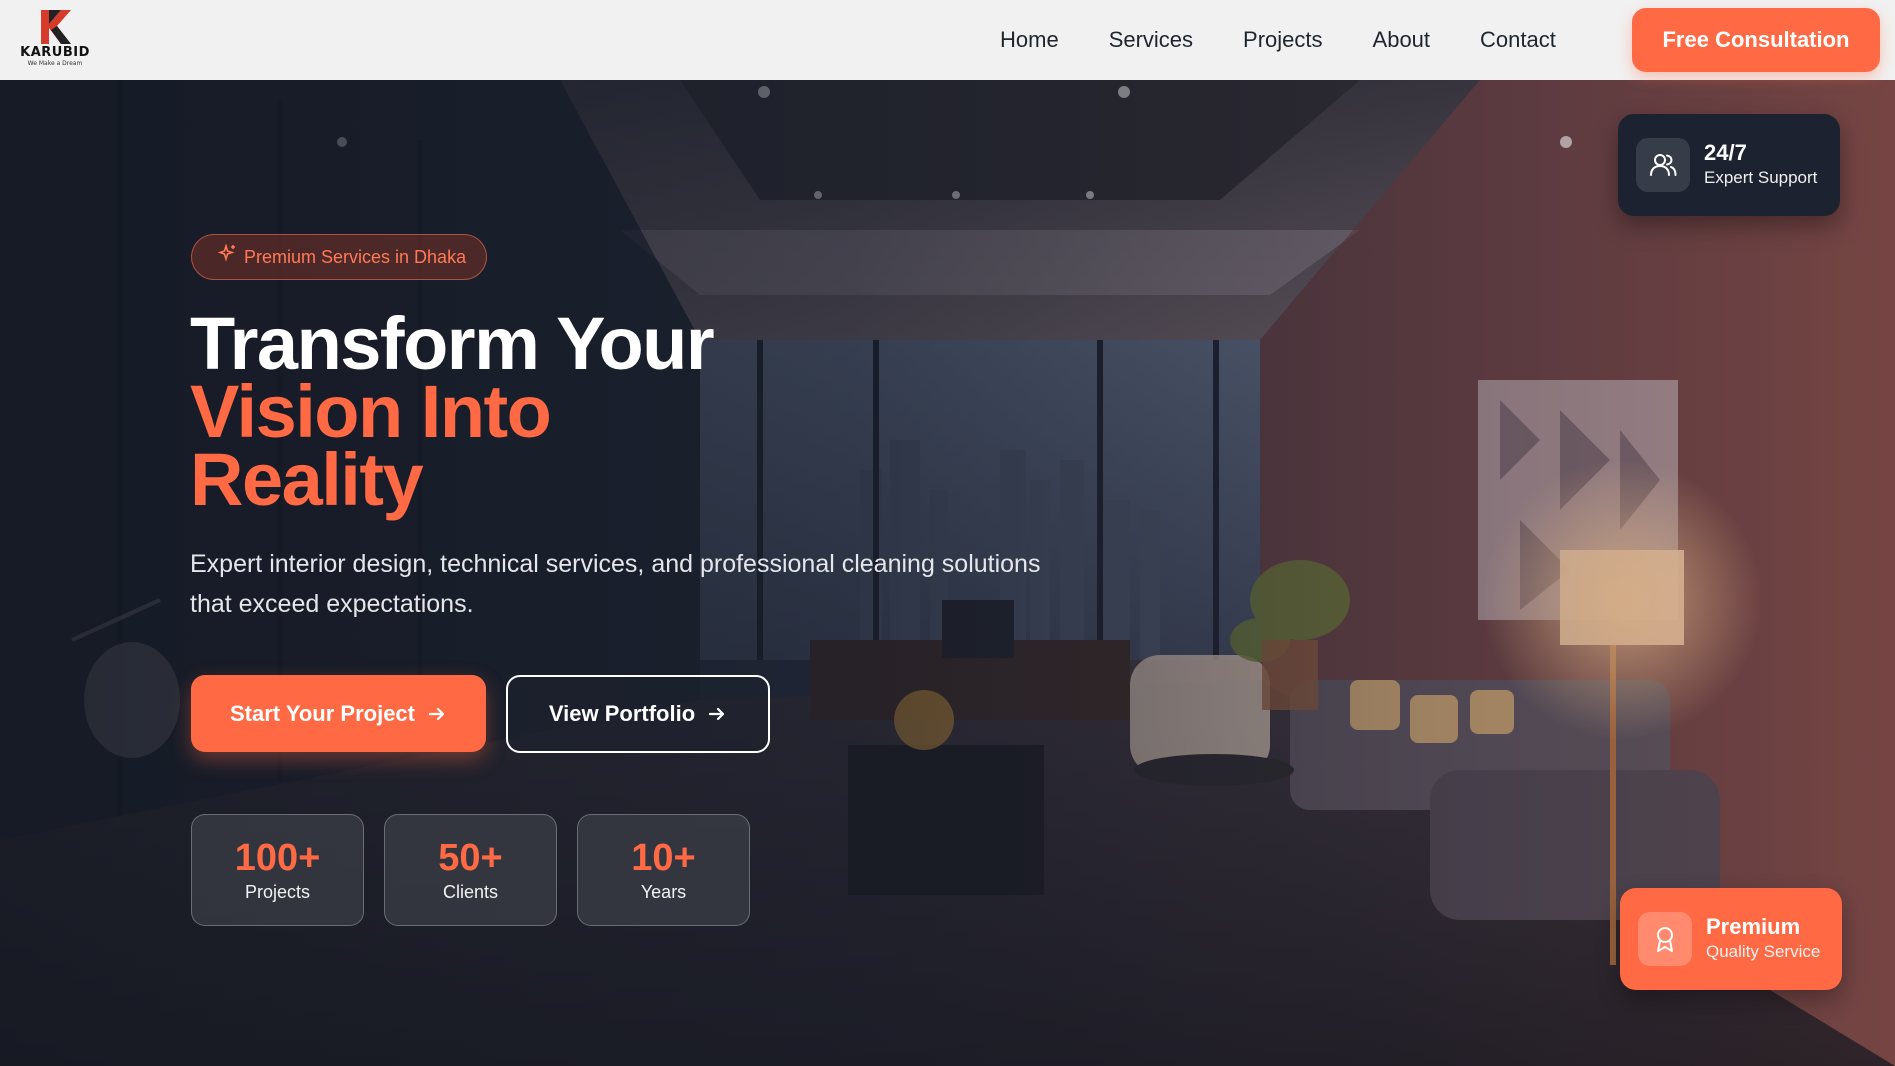  What do you see at coordinates (1029, 40) in the screenshot?
I see `nav-link-home: Home` at bounding box center [1029, 40].